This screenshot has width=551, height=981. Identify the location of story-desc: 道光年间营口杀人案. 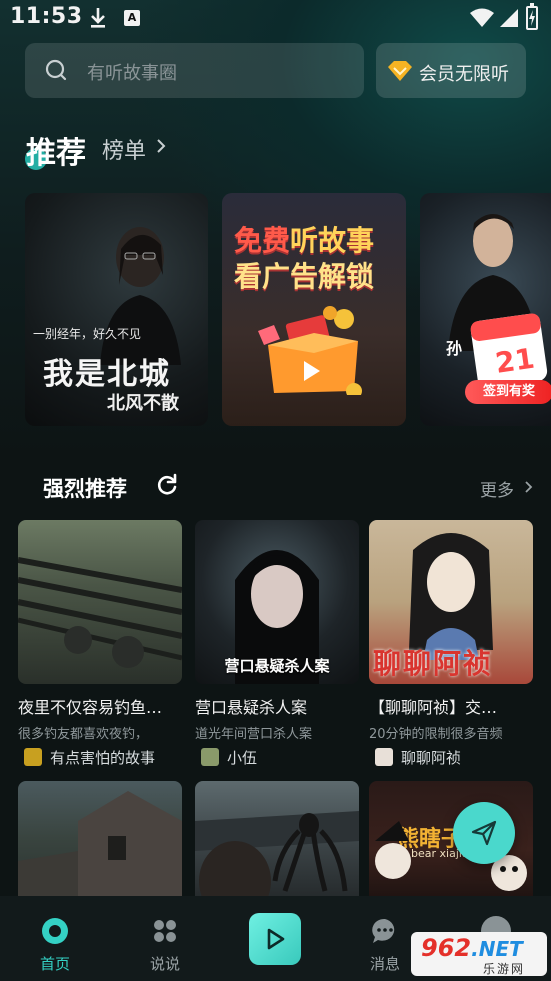
(254, 734).